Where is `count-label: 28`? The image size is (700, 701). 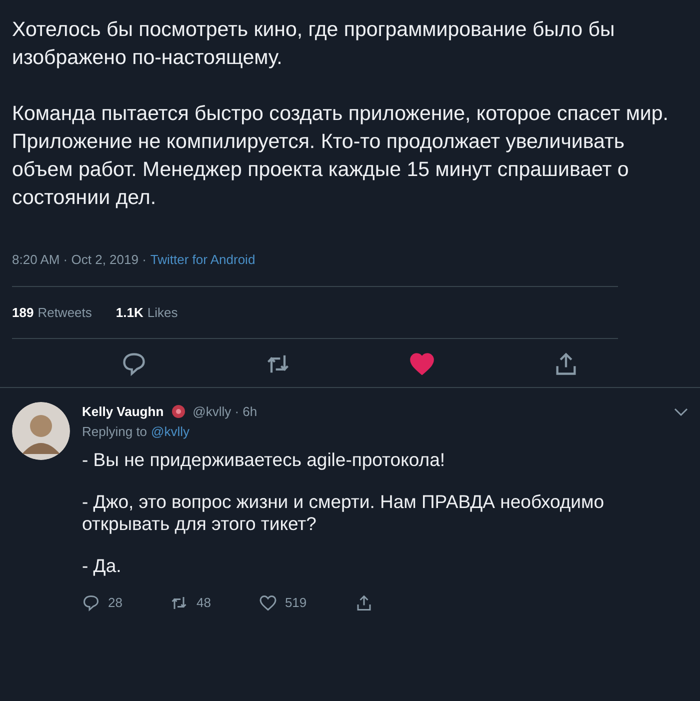
count-label: 28 is located at coordinates (115, 603).